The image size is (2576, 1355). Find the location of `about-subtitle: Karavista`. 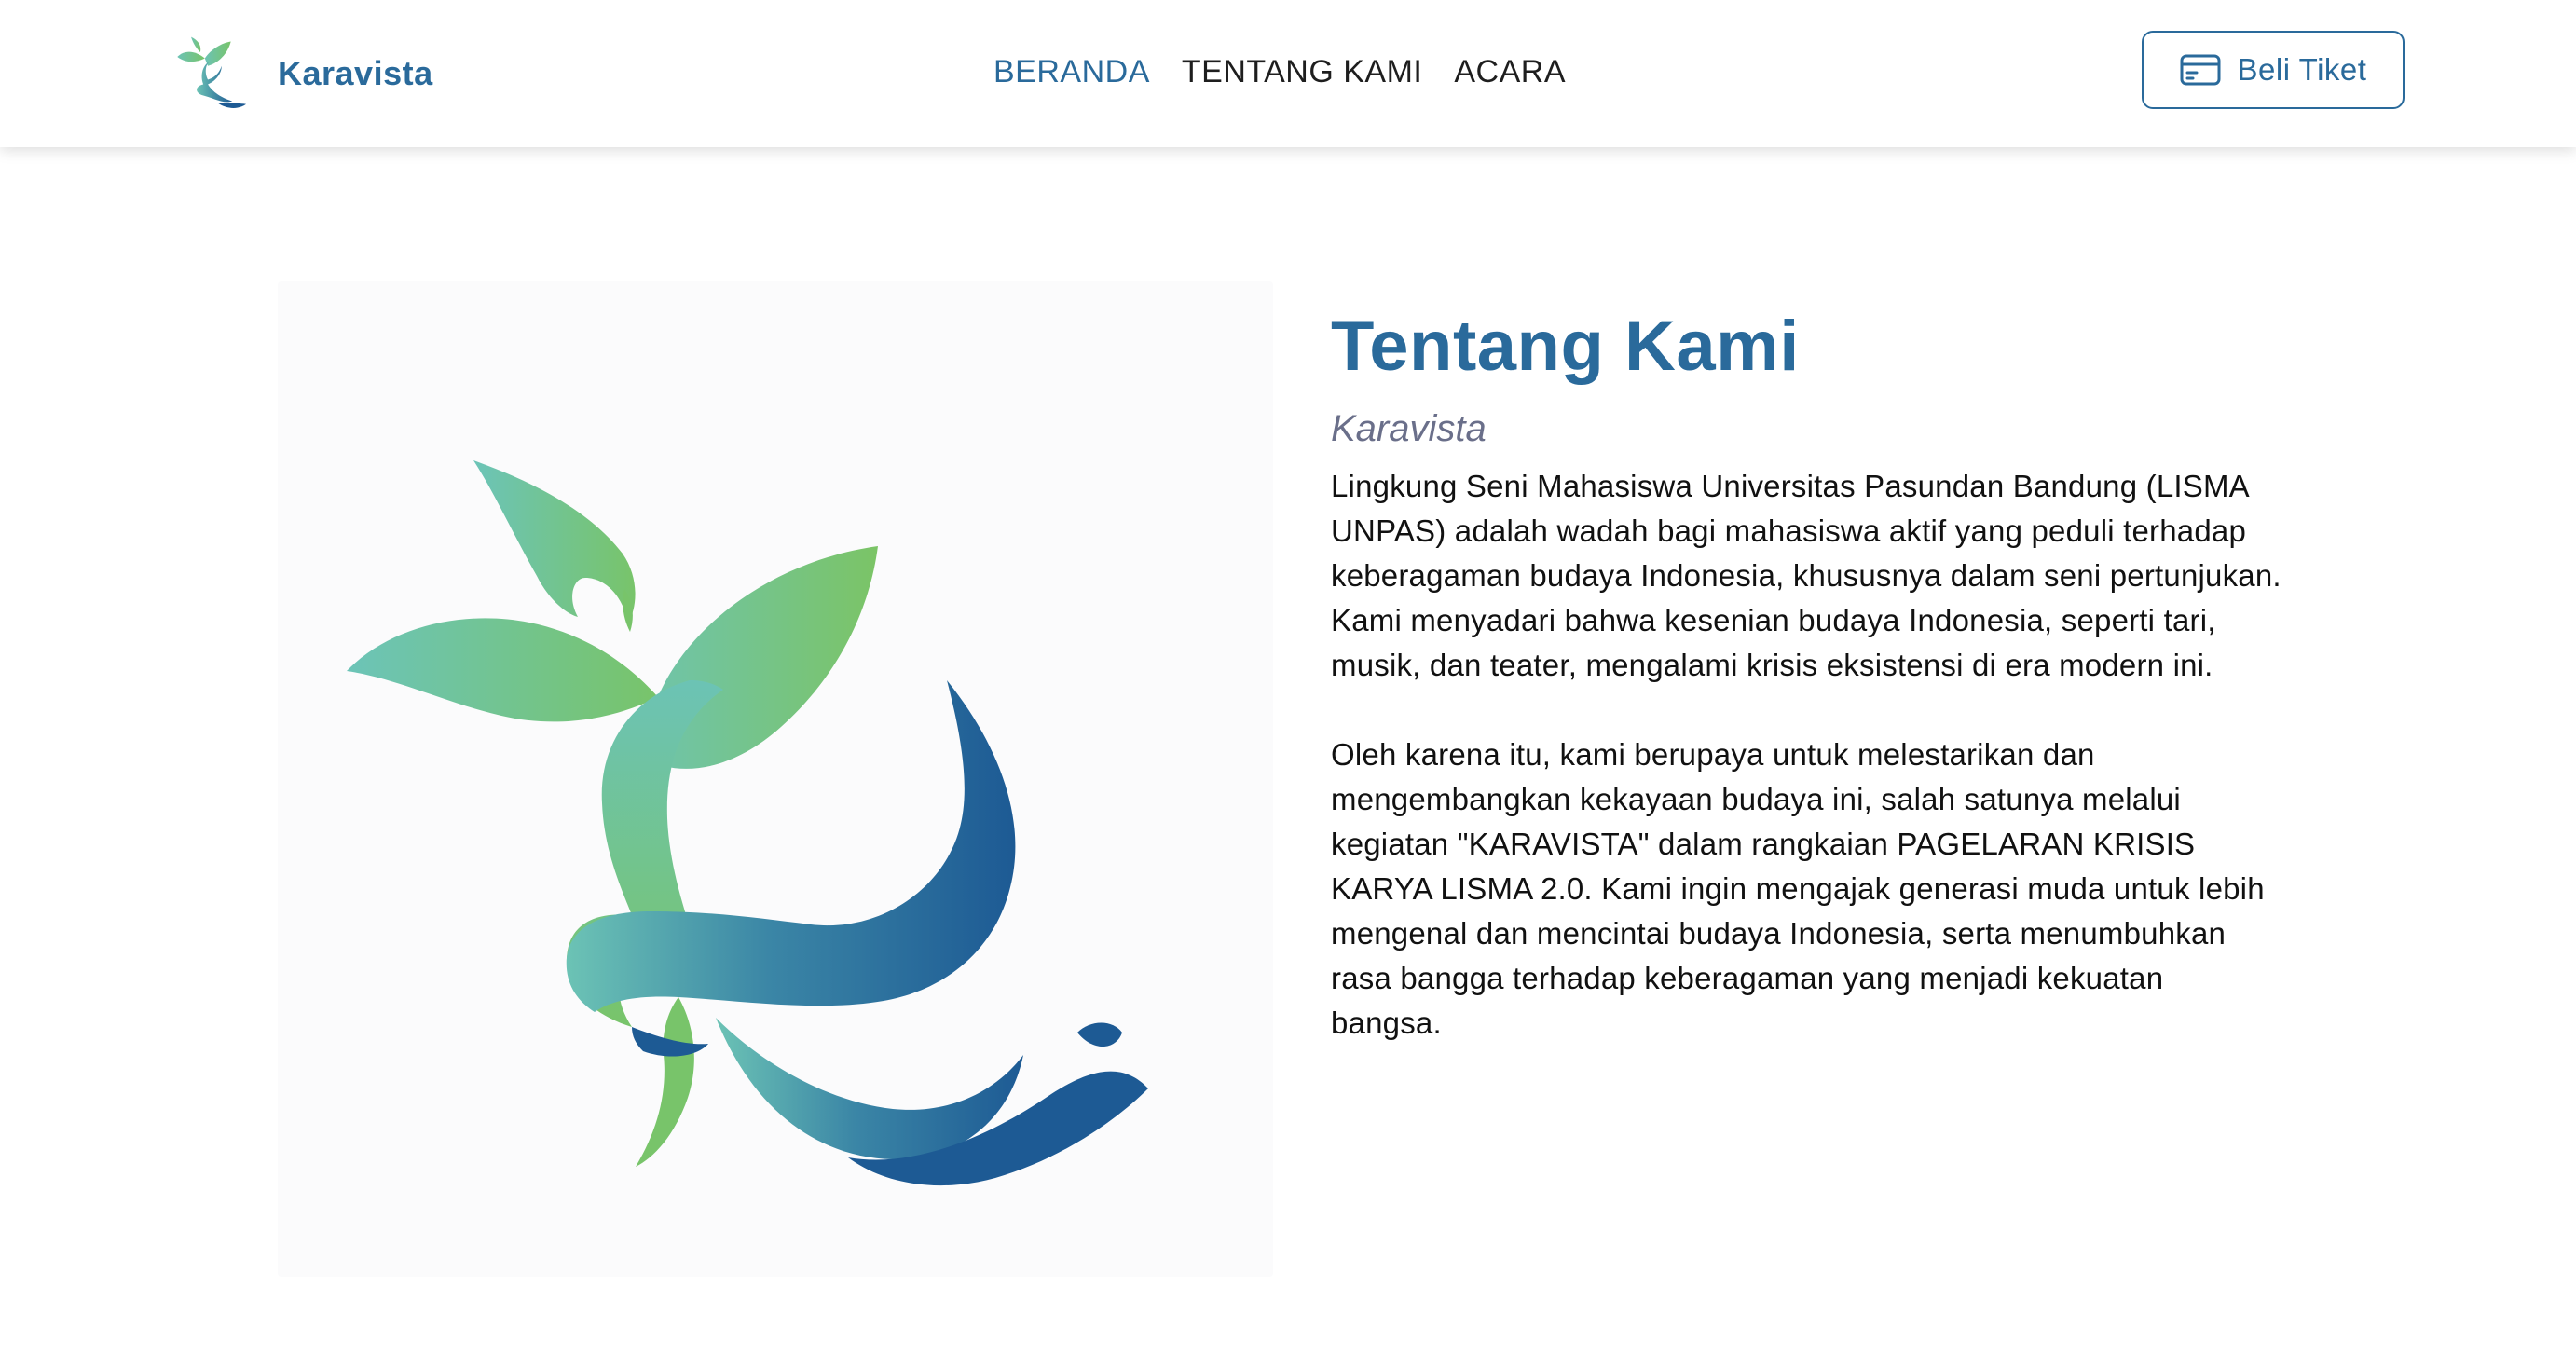

about-subtitle: Karavista is located at coordinates (1409, 428).